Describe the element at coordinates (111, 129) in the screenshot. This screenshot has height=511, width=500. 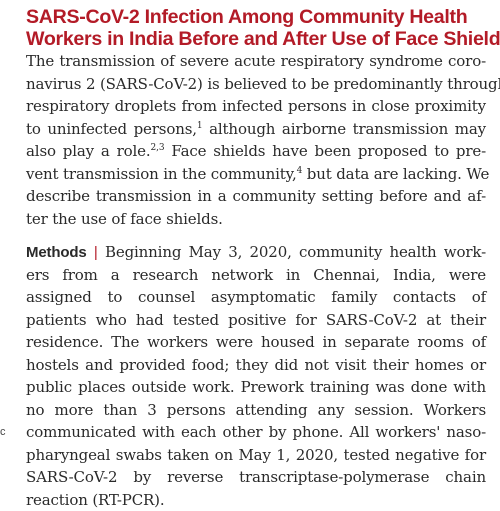
I see `intro-text: to uninfected persons,` at that location.